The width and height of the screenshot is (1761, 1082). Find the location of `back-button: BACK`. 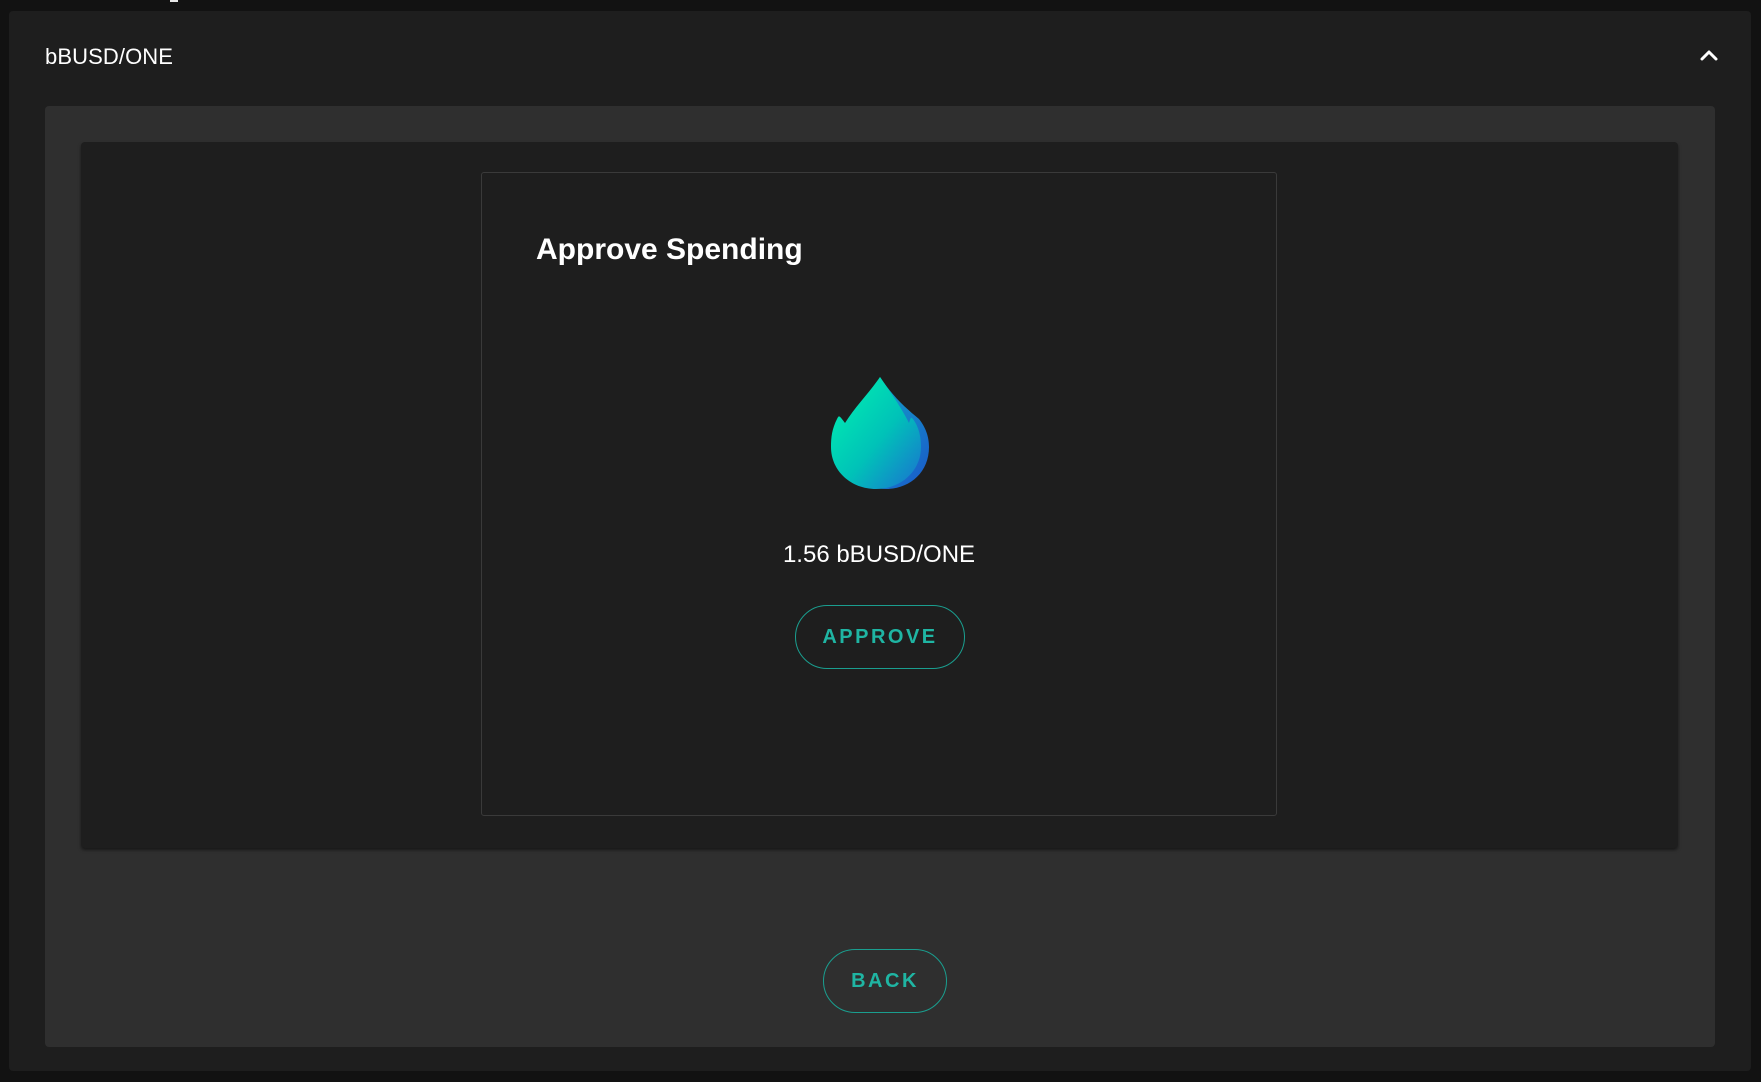

back-button: BACK is located at coordinates (885, 981).